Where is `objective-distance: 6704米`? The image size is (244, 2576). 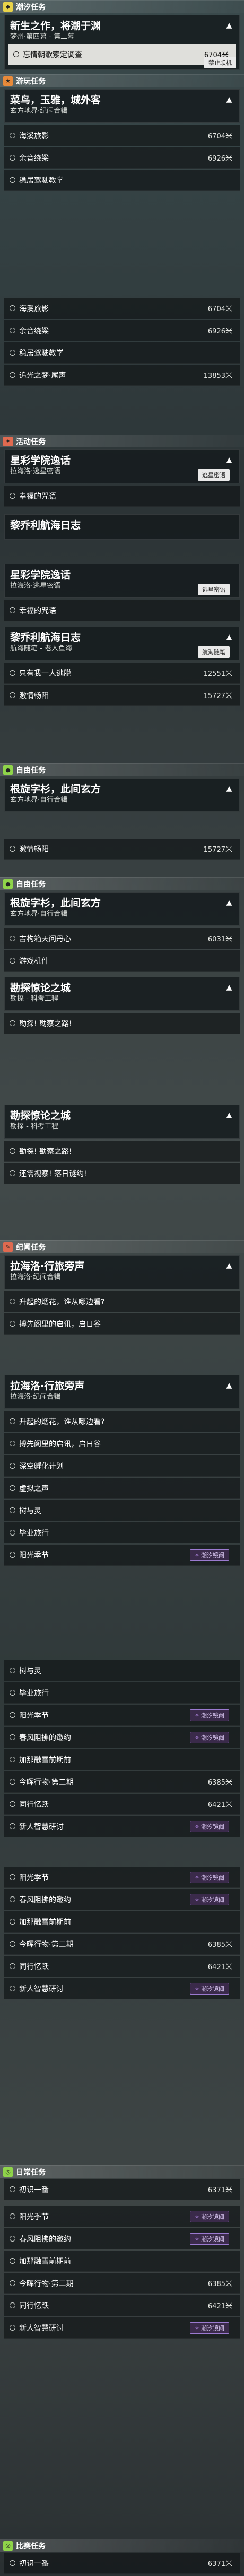
objective-distance: 6704米 is located at coordinates (220, 309).